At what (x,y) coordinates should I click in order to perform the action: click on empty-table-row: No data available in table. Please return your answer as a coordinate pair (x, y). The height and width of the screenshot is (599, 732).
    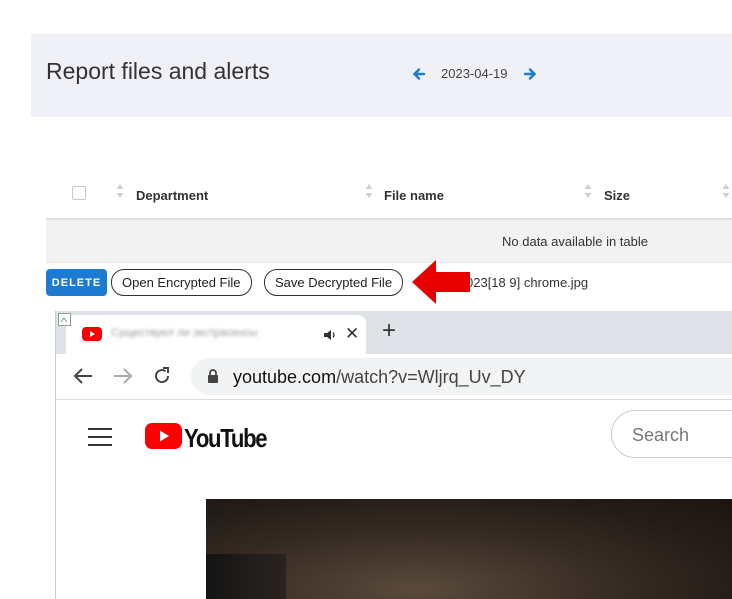
    Looking at the image, I should click on (389, 241).